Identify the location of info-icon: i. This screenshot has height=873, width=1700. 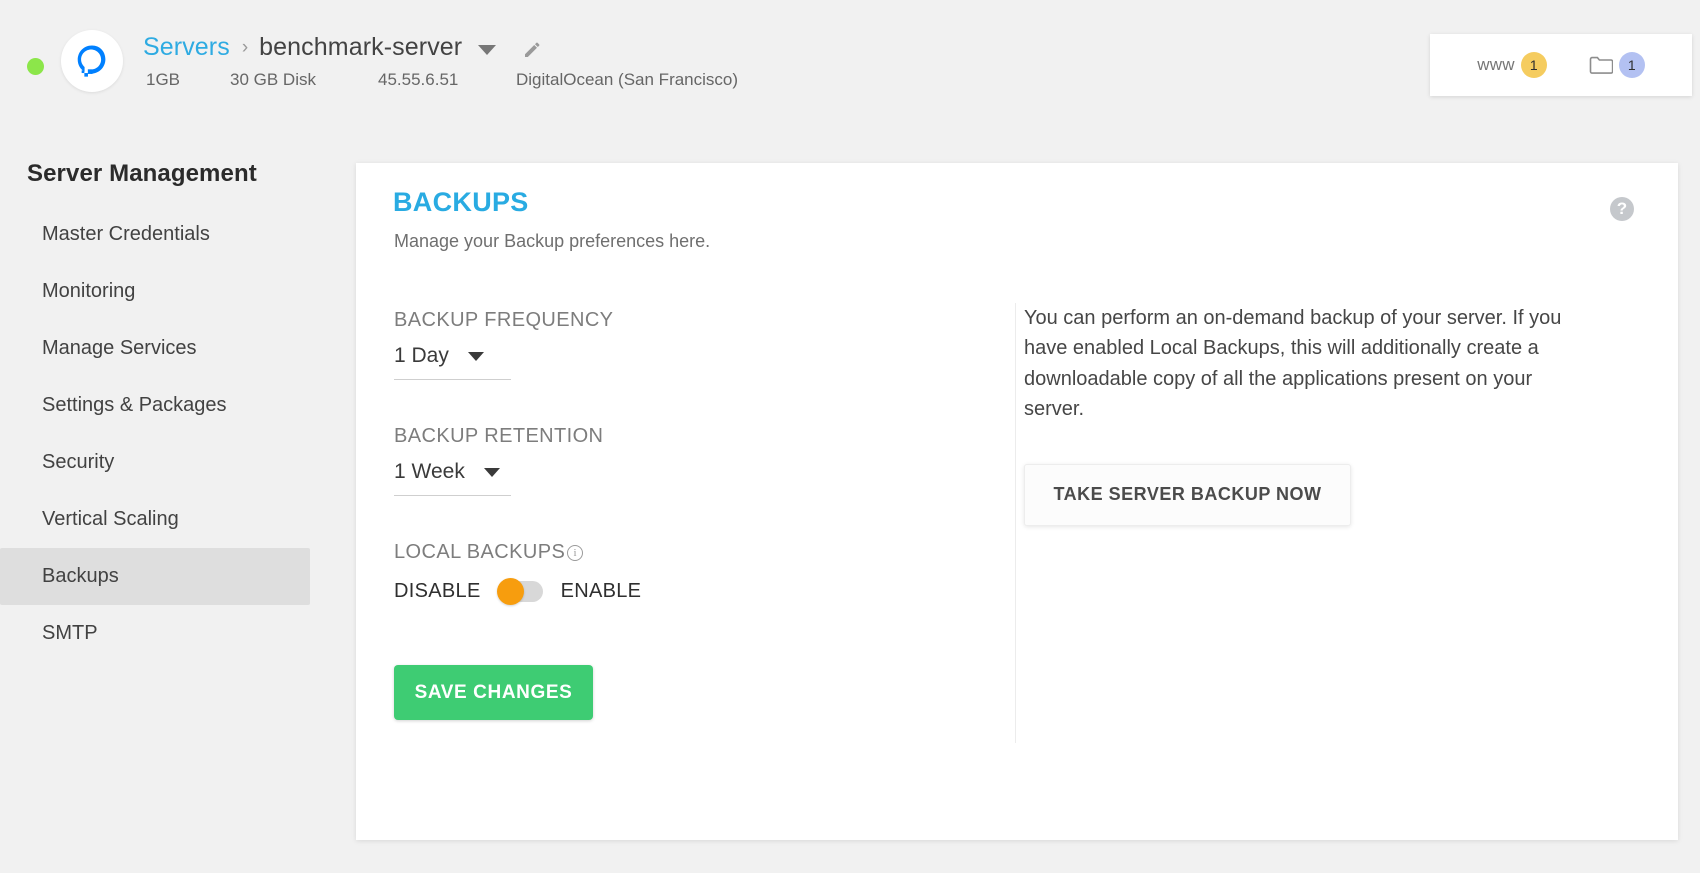
(575, 553).